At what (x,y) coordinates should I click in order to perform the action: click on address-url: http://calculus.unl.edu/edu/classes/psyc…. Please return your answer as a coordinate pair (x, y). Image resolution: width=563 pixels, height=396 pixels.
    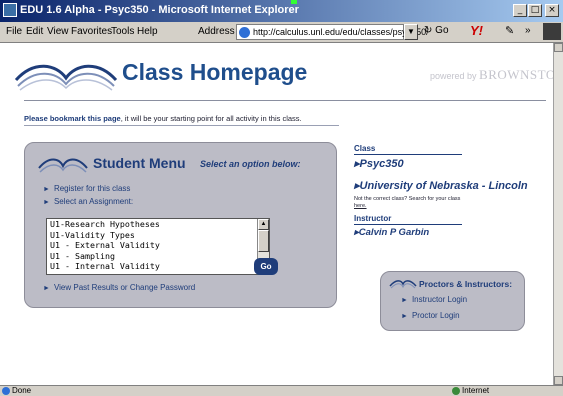
    Looking at the image, I should click on (341, 32).